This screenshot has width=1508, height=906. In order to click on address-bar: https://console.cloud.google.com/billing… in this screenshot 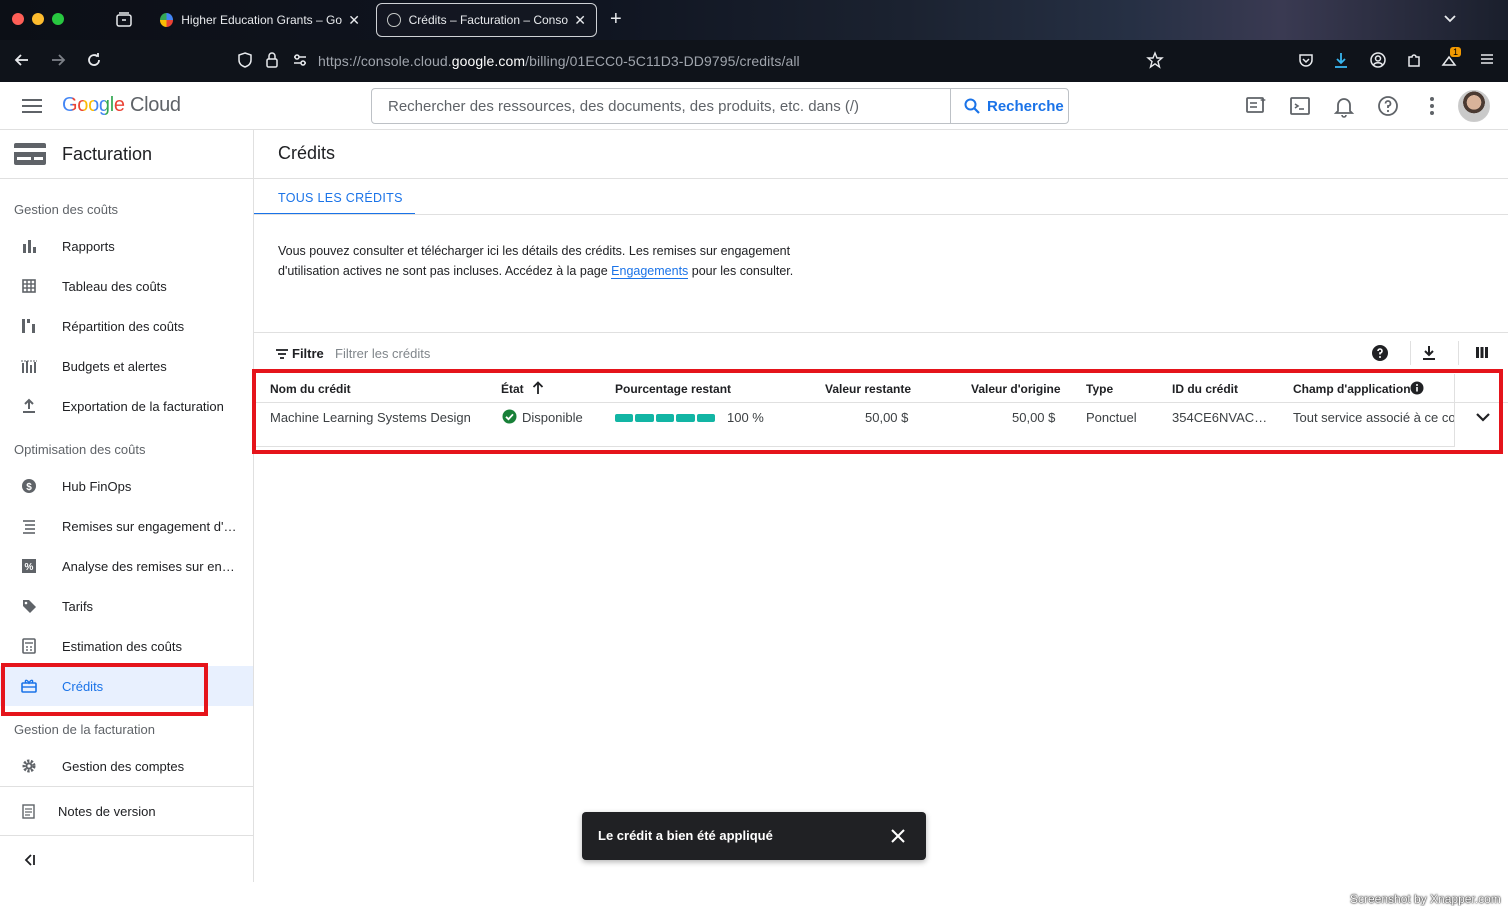, I will do `click(559, 61)`.